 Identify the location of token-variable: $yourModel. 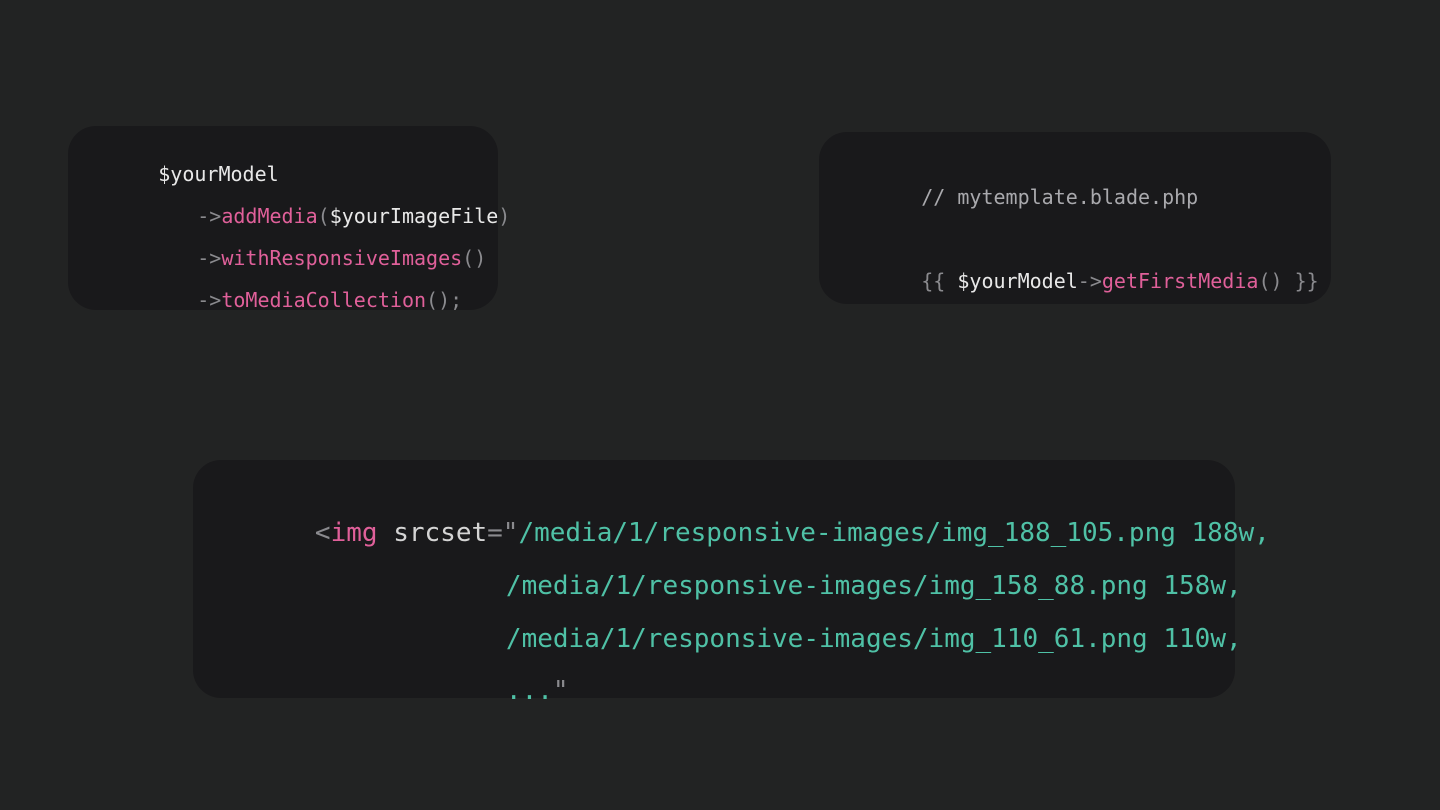
(1017, 281).